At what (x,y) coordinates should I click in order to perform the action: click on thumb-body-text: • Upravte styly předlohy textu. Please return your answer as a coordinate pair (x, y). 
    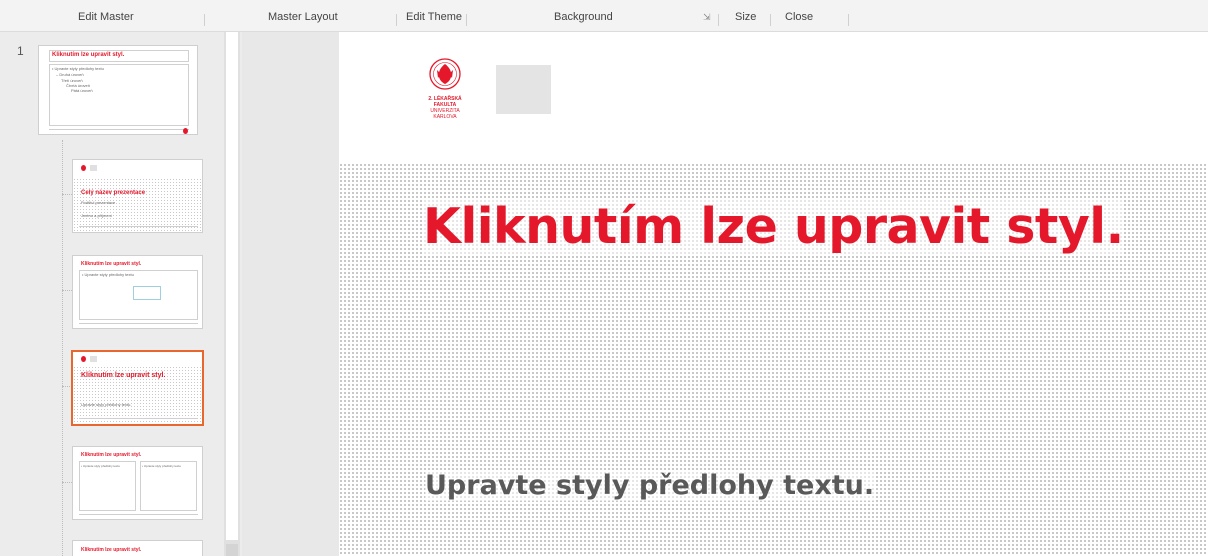
    Looking at the image, I should click on (108, 274).